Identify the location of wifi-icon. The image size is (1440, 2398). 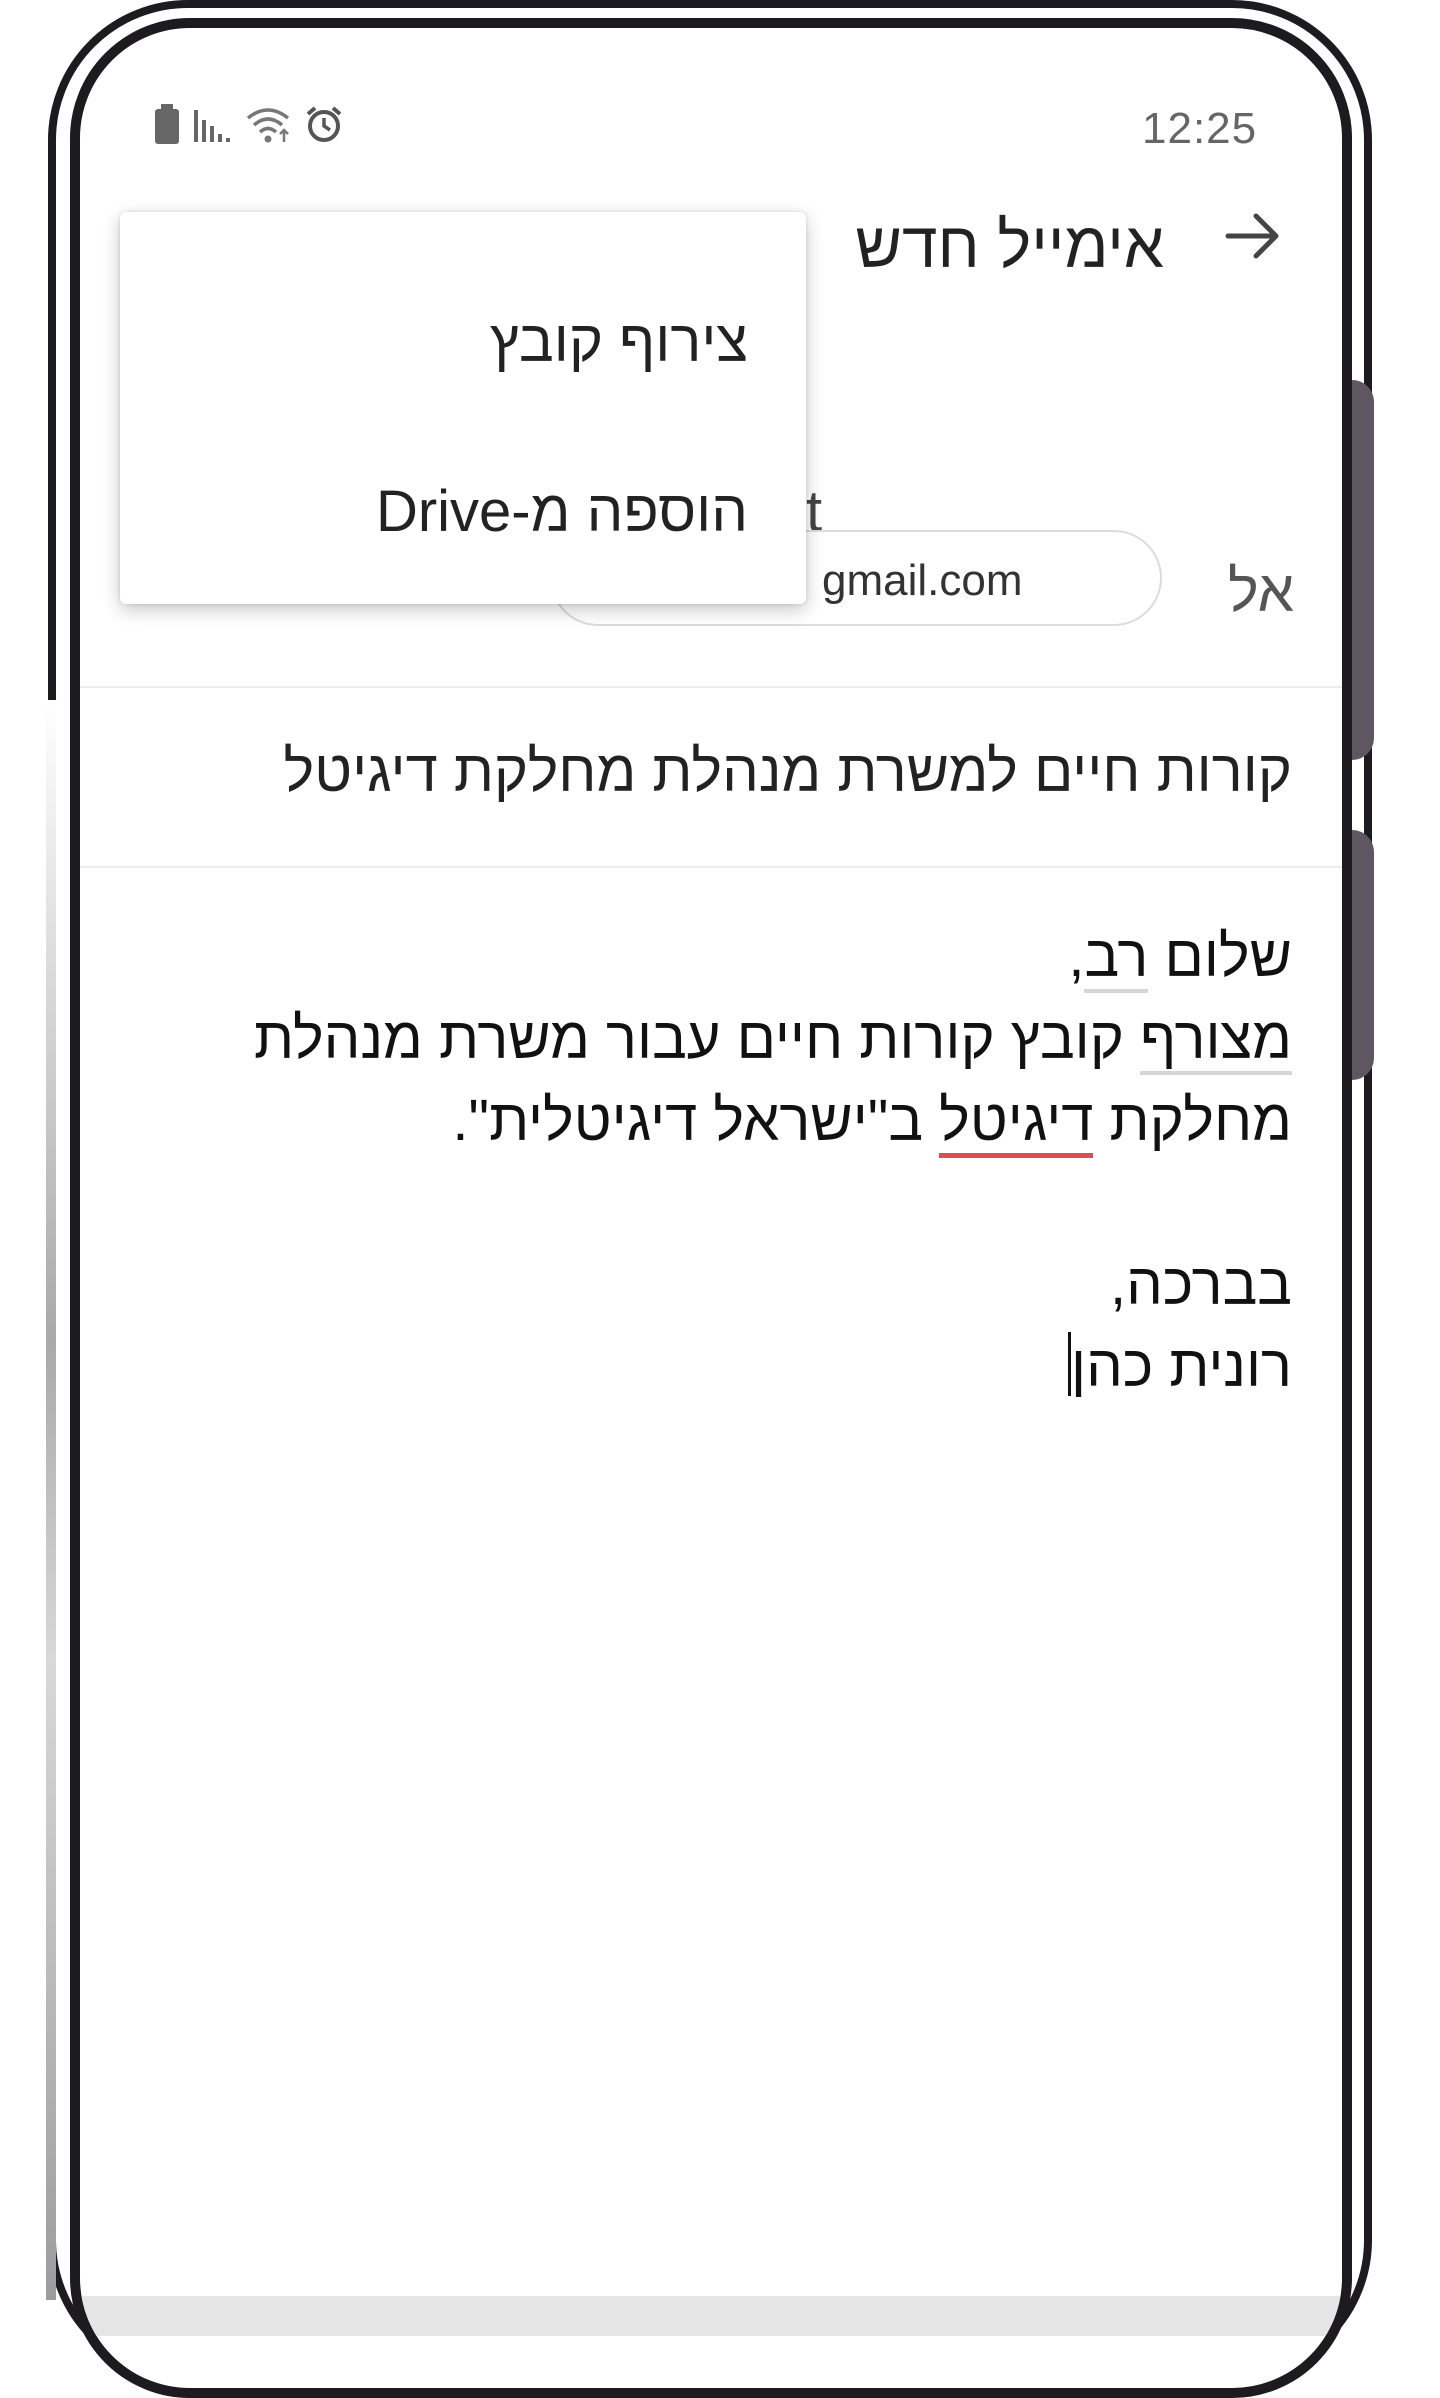
(268, 126).